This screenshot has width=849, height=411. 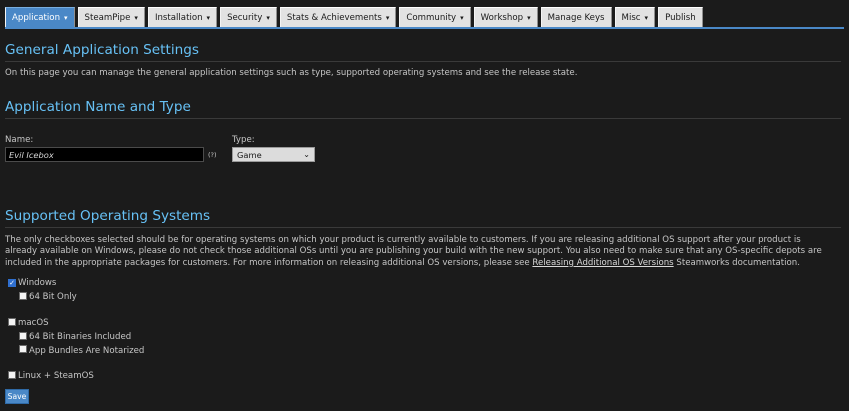 I want to click on tab-community: Community ▾, so click(x=435, y=17).